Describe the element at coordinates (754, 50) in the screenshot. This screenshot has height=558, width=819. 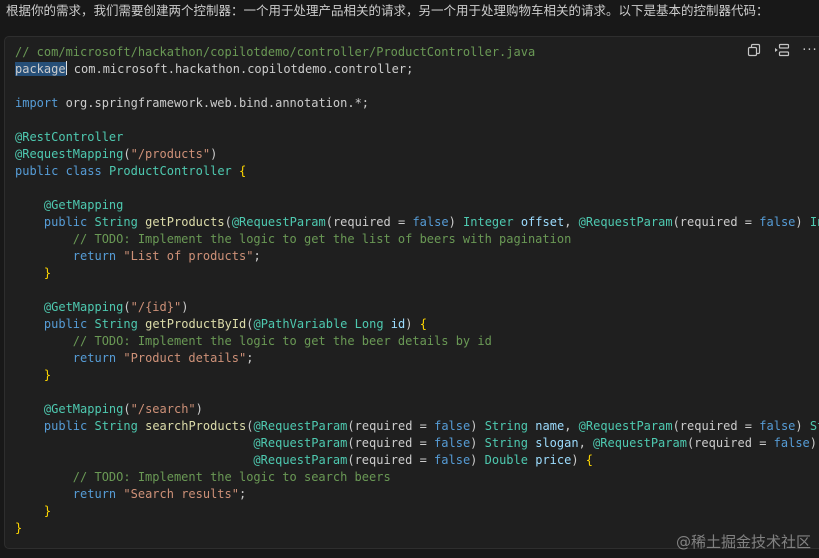
I see `copy-button` at that location.